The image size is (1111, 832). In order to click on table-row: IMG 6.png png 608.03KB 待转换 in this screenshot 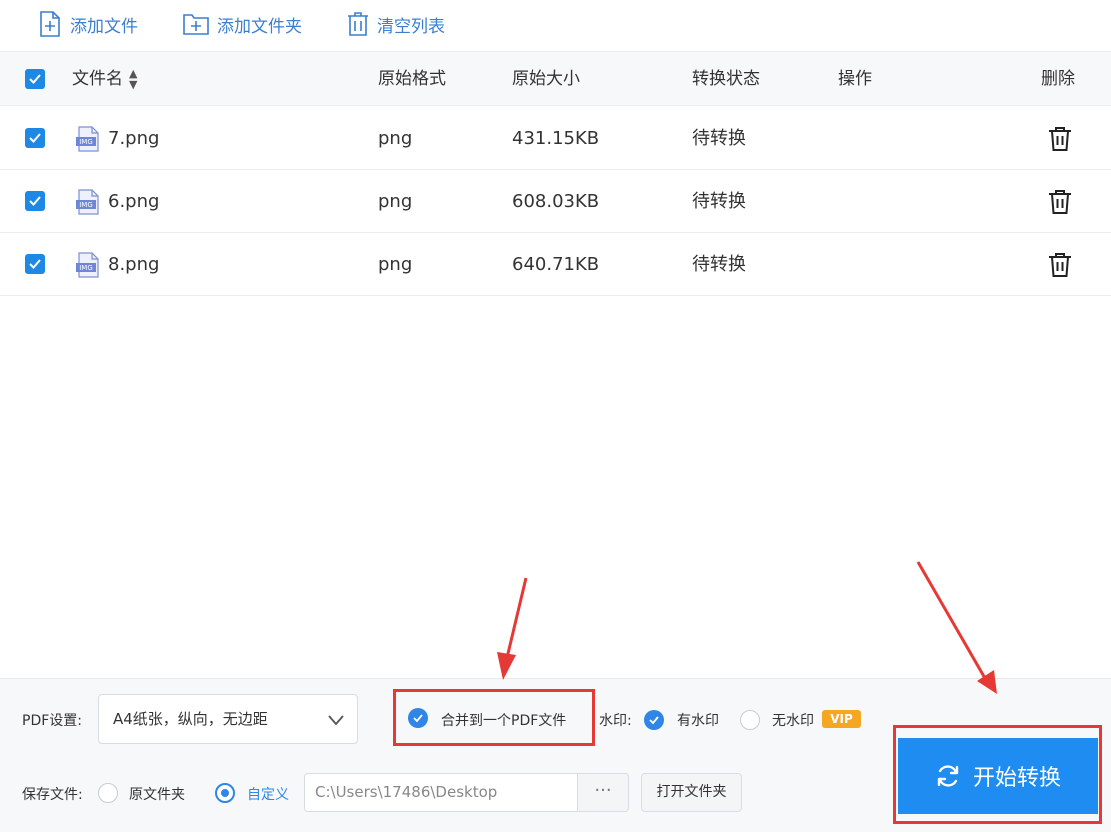, I will do `click(555, 201)`.